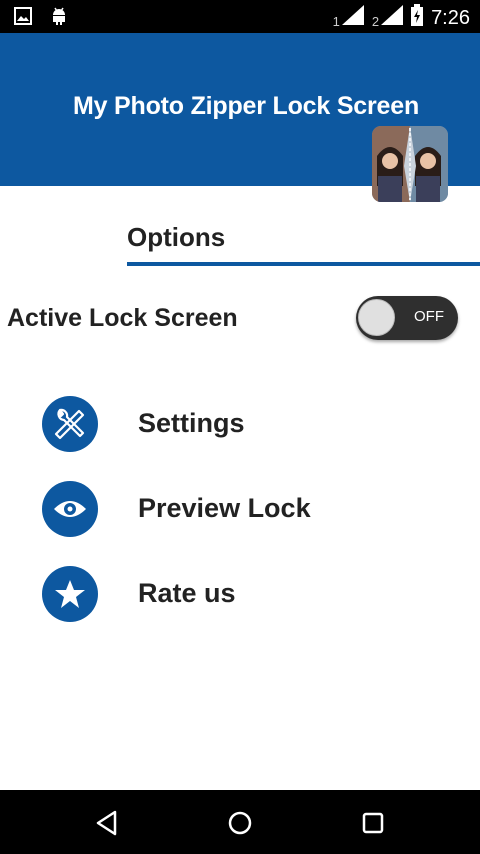 The width and height of the screenshot is (480, 854). Describe the element at coordinates (70, 424) in the screenshot. I see `tools-icon` at that location.